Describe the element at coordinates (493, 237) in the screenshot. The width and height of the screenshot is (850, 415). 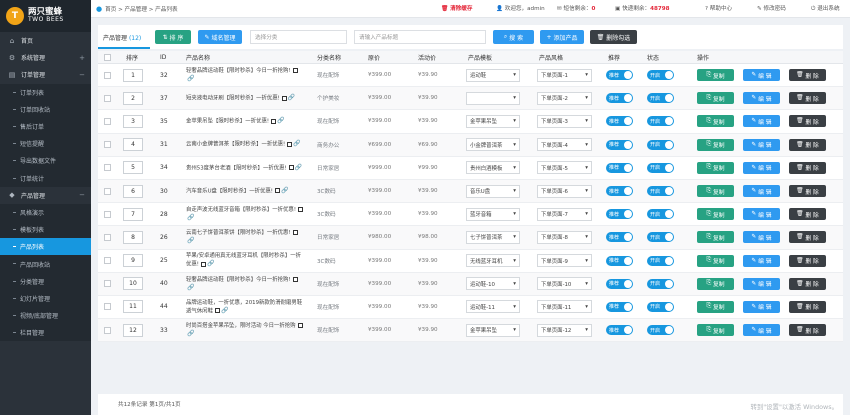
I see `template-select: 七子饼普洱茶 ▾` at that location.